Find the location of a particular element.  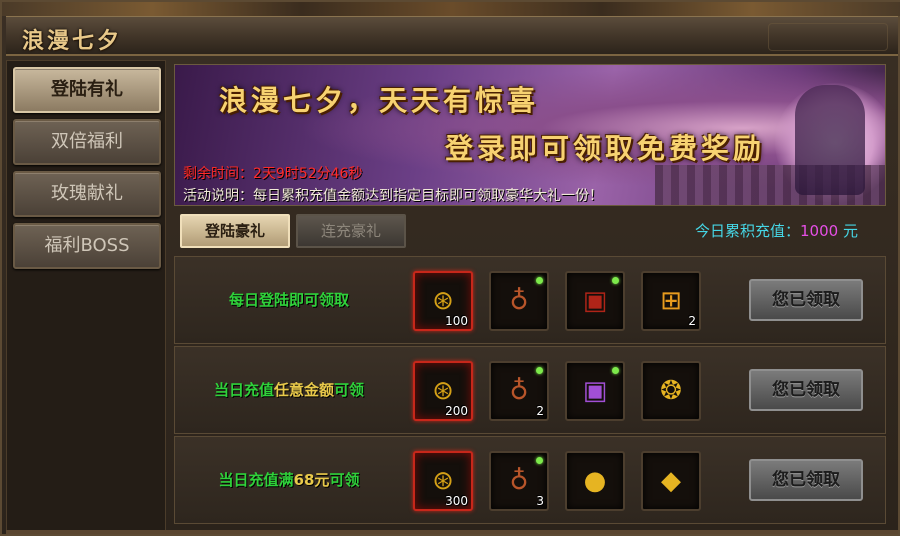

recharge-label: 今日累积充值： is located at coordinates (748, 231).